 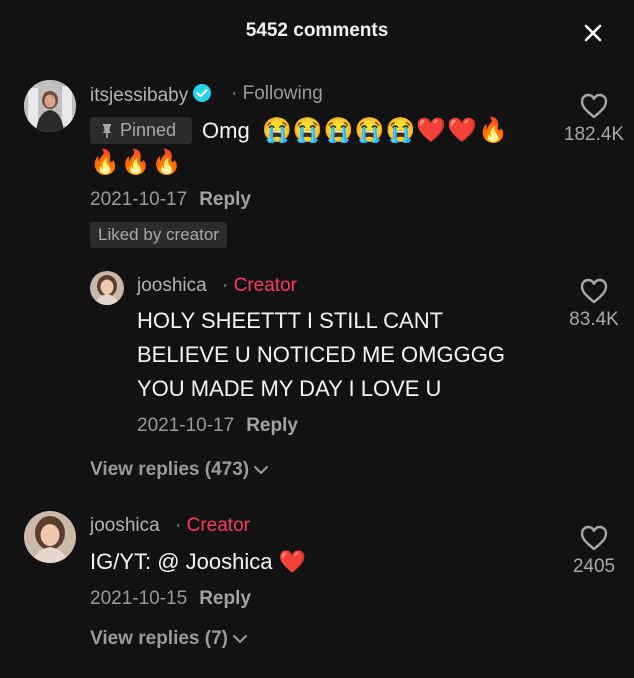 What do you see at coordinates (136, 162) in the screenshot?
I see `comment-emojis-continued: 🔥🔥🔥` at bounding box center [136, 162].